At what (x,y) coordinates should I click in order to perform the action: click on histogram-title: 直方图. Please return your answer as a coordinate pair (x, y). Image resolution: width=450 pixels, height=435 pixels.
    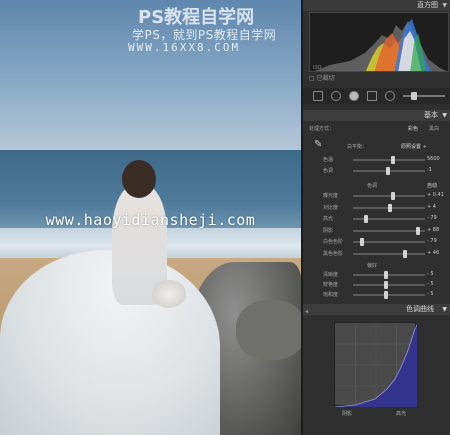
    Looking at the image, I should click on (427, 5).